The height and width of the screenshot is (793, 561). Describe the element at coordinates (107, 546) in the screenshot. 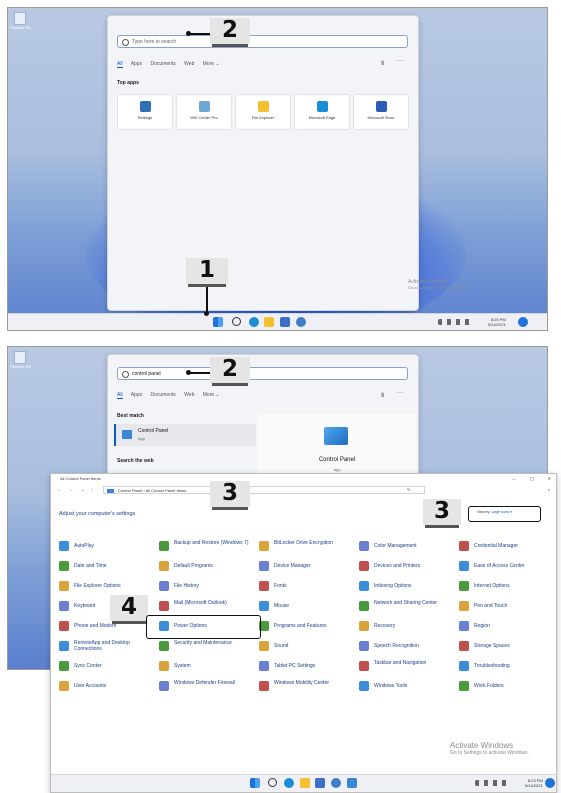

I see `control-panel-item: AutoPlay` at that location.